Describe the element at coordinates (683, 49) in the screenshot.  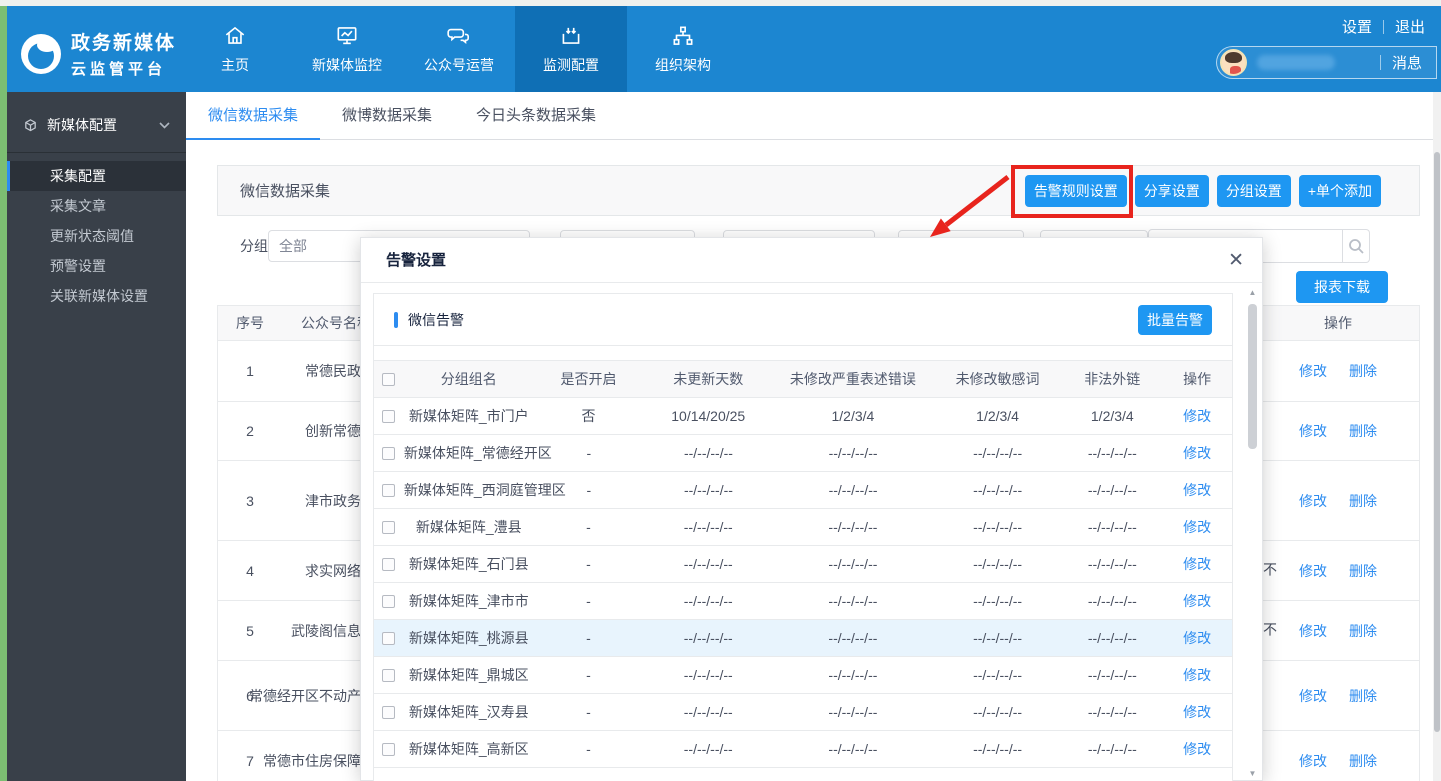
I see `nav-item-org-structure: 组织架构` at that location.